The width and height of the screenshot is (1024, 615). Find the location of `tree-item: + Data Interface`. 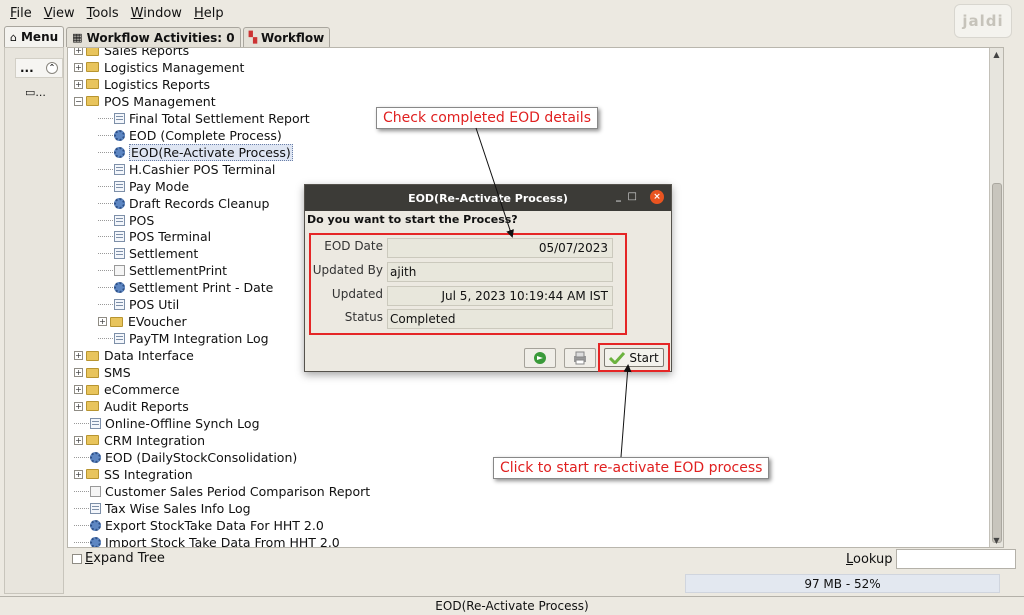

tree-item: + Data Interface is located at coordinates (134, 355).